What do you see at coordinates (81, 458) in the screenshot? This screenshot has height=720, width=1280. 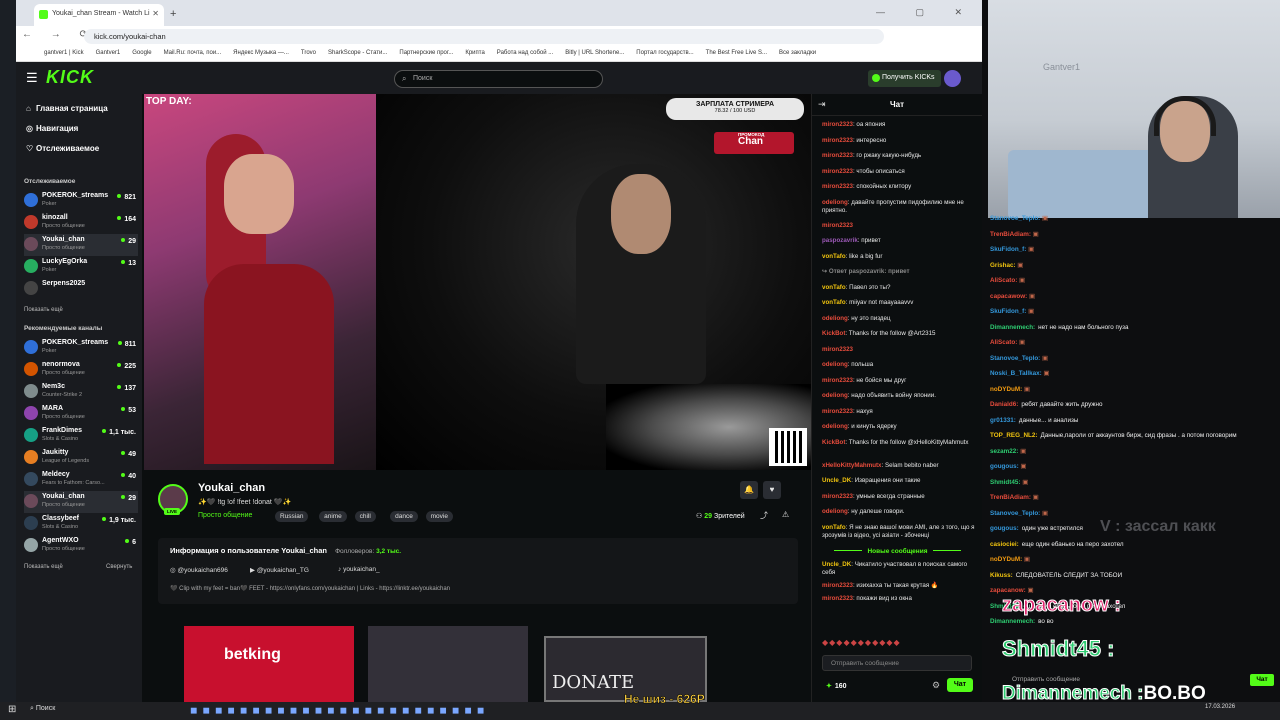 I see `sidebar-channel: Jaukitty League of Legends 49` at bounding box center [81, 458].